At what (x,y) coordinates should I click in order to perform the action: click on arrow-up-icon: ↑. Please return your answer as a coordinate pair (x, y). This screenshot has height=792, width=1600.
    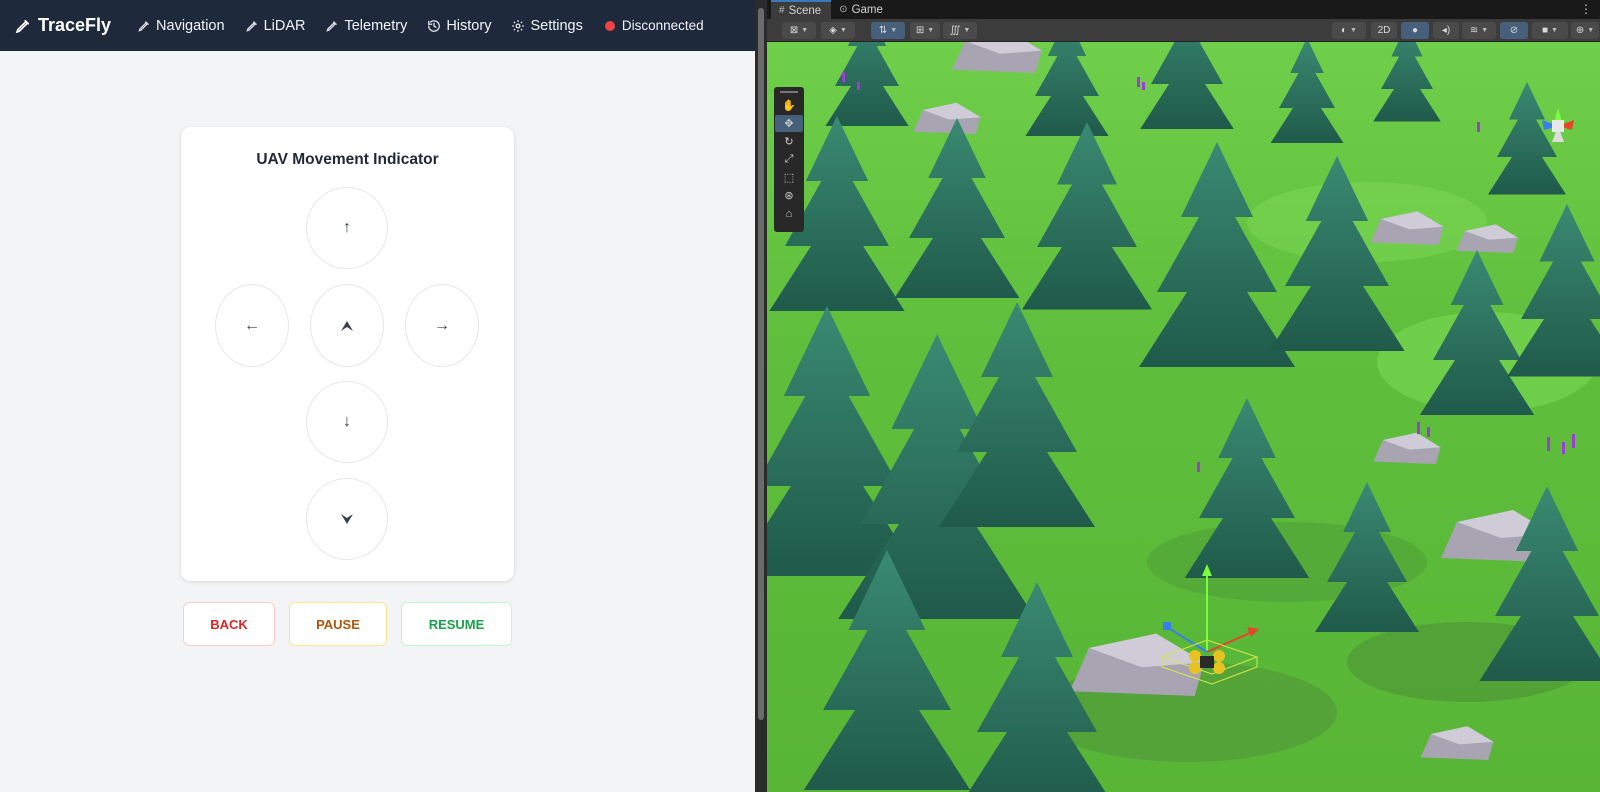
    Looking at the image, I should click on (347, 227).